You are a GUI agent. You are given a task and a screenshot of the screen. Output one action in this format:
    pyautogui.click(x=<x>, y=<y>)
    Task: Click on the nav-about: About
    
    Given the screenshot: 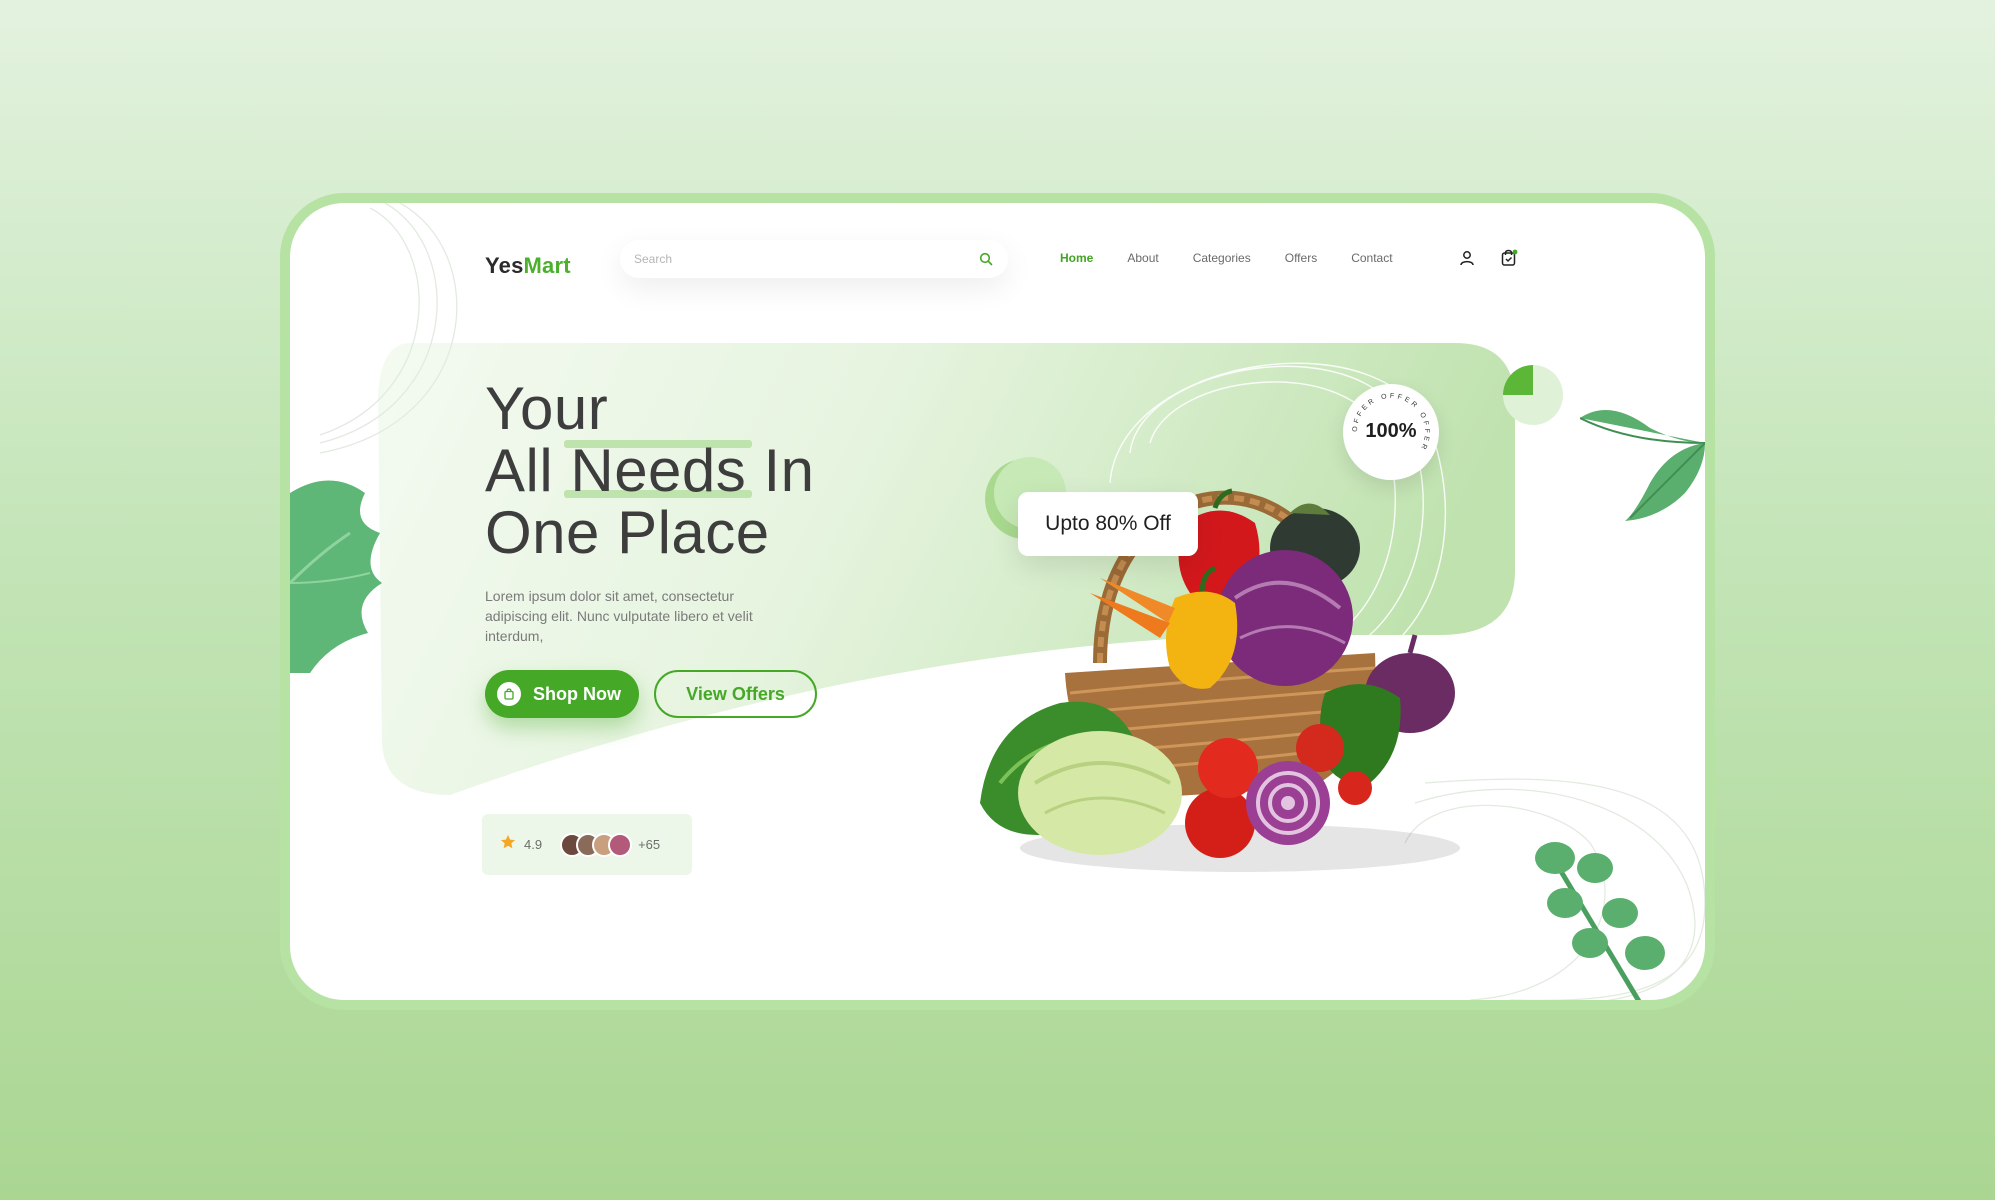 What is the action you would take?
    pyautogui.click(x=1142, y=258)
    